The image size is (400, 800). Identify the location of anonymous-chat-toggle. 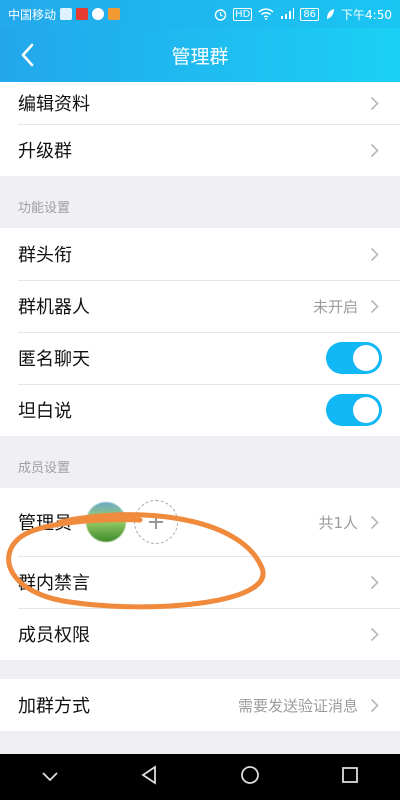
(354, 358).